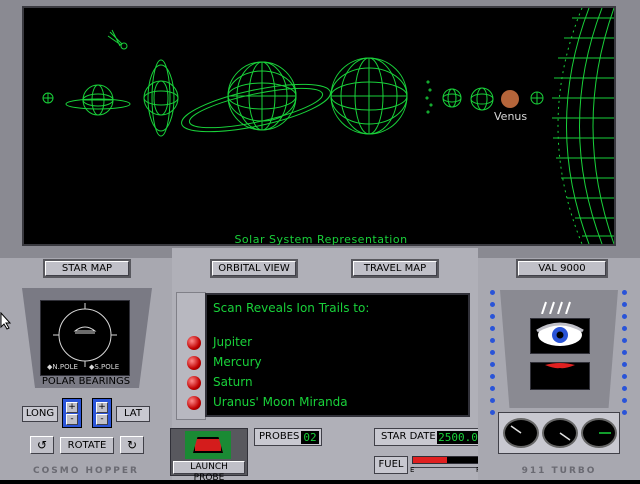 This screenshot has width=640, height=484. What do you see at coordinates (85, 338) in the screenshot?
I see `polar-bearings-screen: ◆N.POLE ◆S.POLE` at bounding box center [85, 338].